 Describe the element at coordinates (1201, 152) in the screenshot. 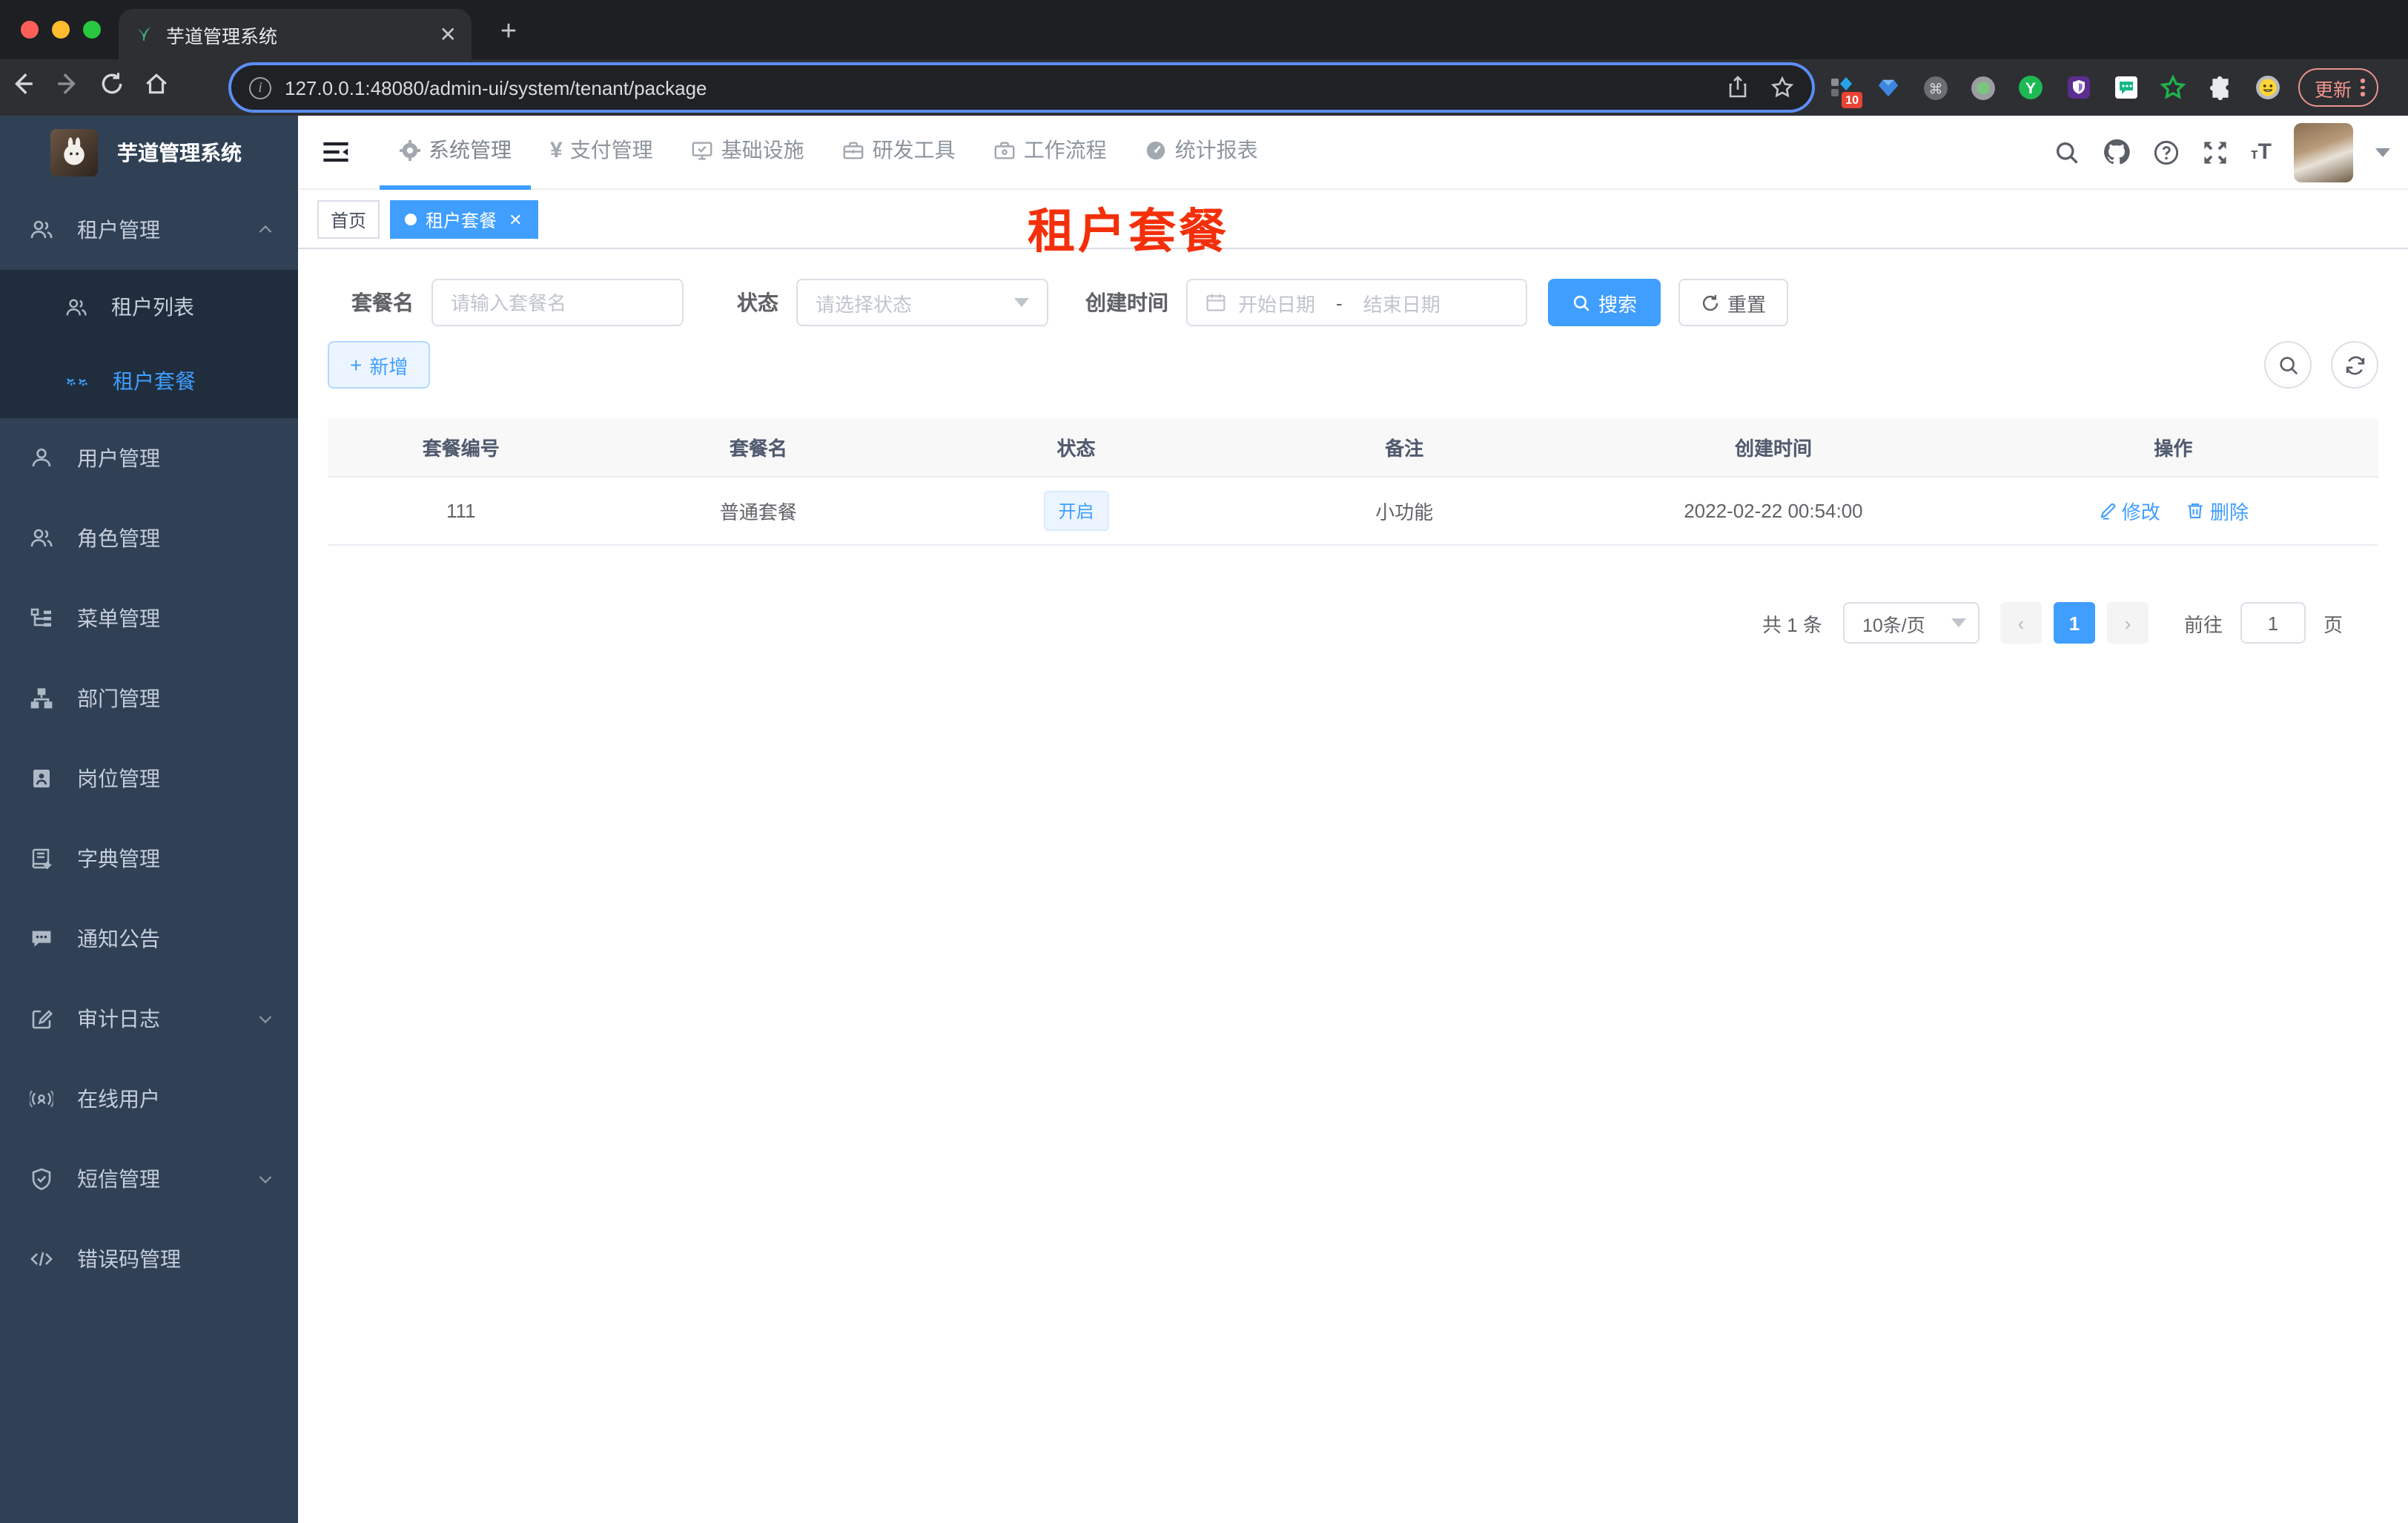

I see `top-nav-reports: 统计报表` at that location.